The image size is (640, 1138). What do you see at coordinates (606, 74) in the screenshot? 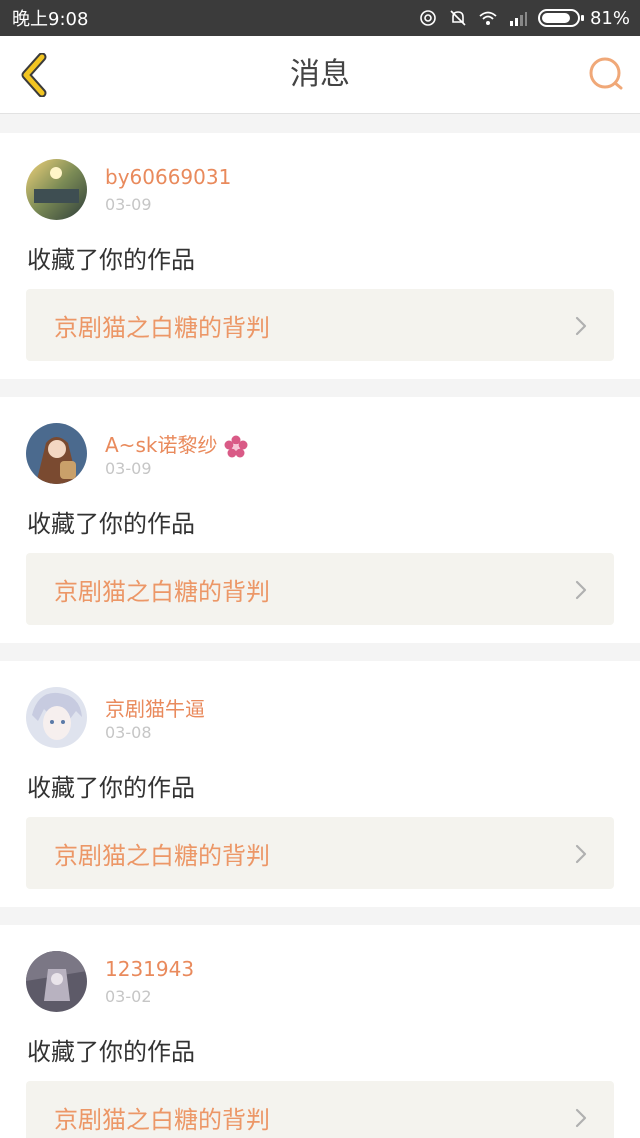
I see `search-icon` at bounding box center [606, 74].